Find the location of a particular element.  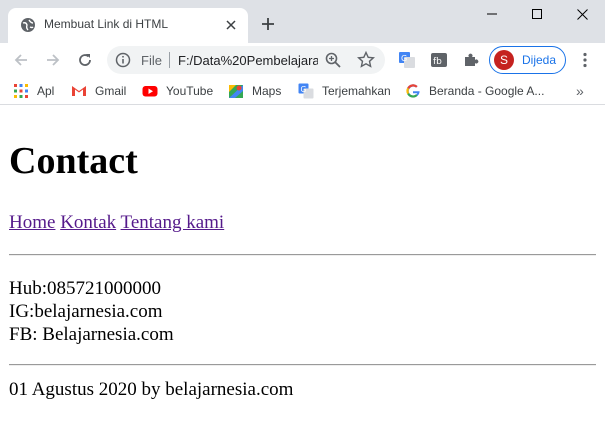

gmail-icon is located at coordinates (79, 91).